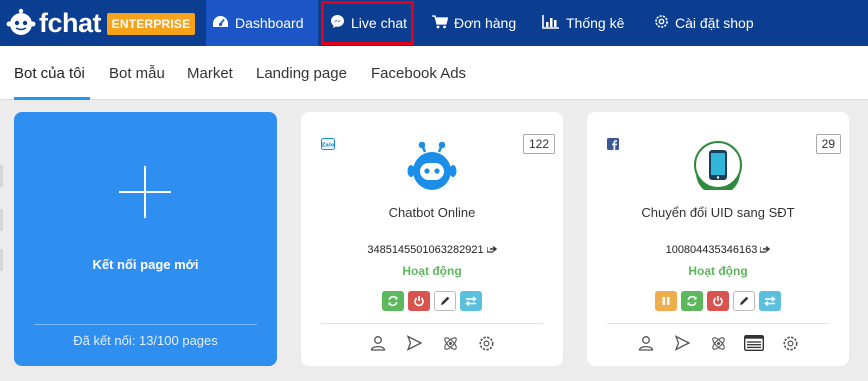 The image size is (868, 381). I want to click on enterprise-badge: ENTERPRISE, so click(151, 24).